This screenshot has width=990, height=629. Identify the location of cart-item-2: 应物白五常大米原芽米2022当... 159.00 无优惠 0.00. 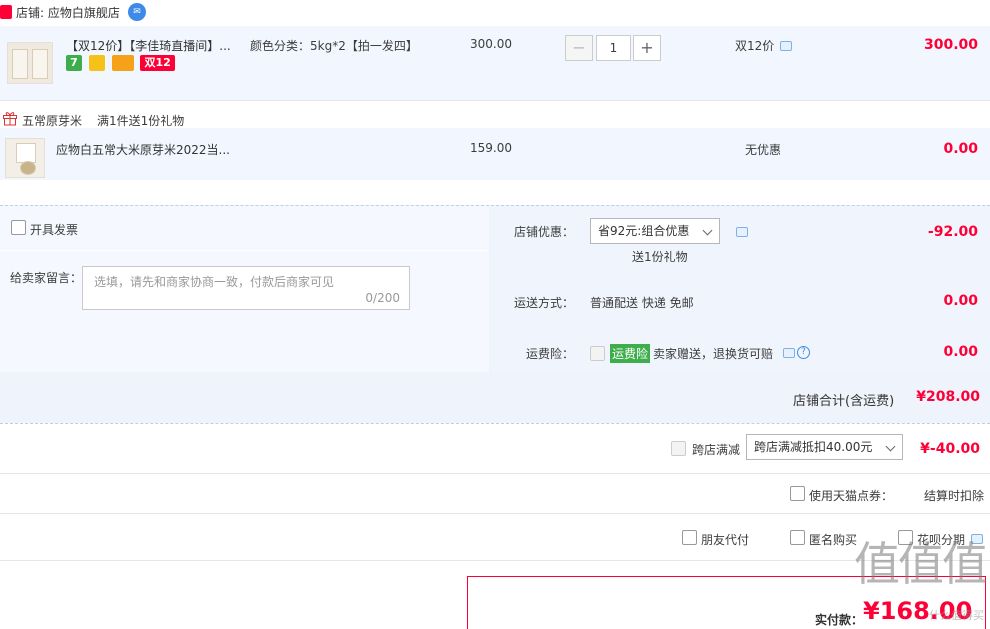
(495, 154).